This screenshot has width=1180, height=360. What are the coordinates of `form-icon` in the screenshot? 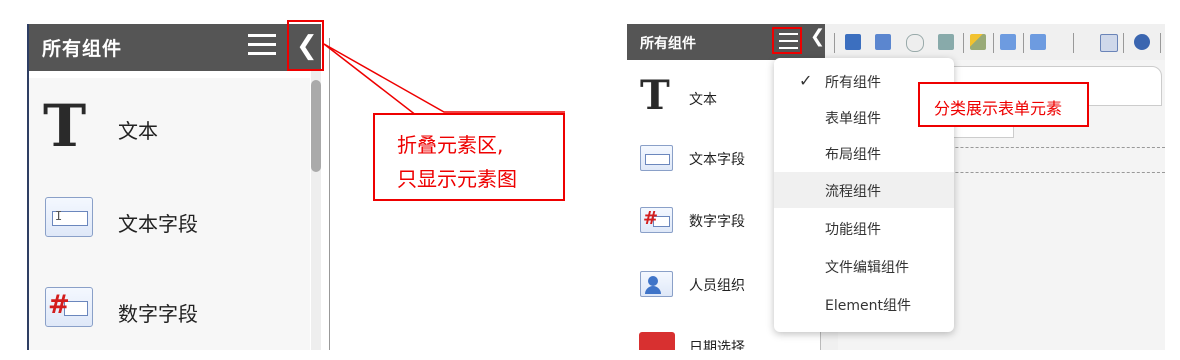 It's located at (1109, 43).